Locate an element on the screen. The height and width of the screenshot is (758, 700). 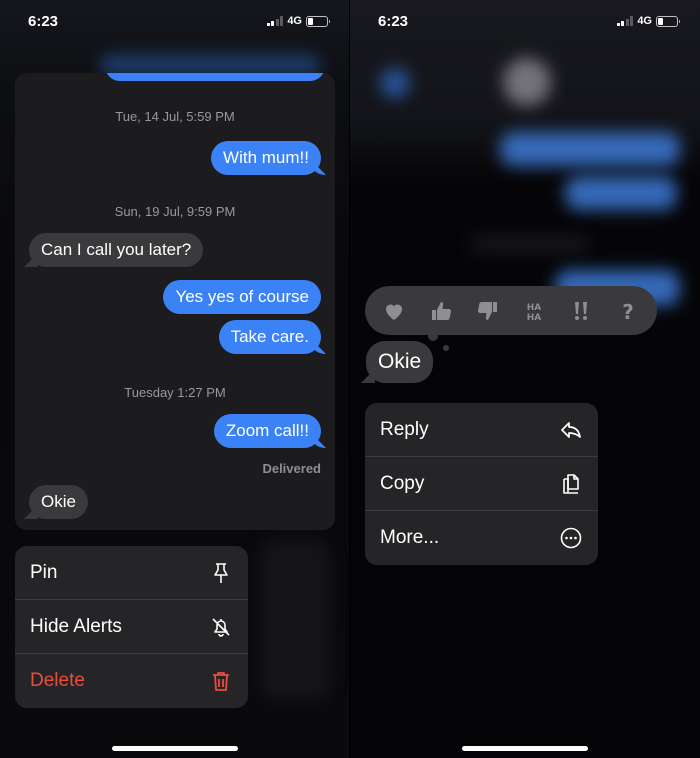
selected-message-bubble: Okie is located at coordinates (400, 362).